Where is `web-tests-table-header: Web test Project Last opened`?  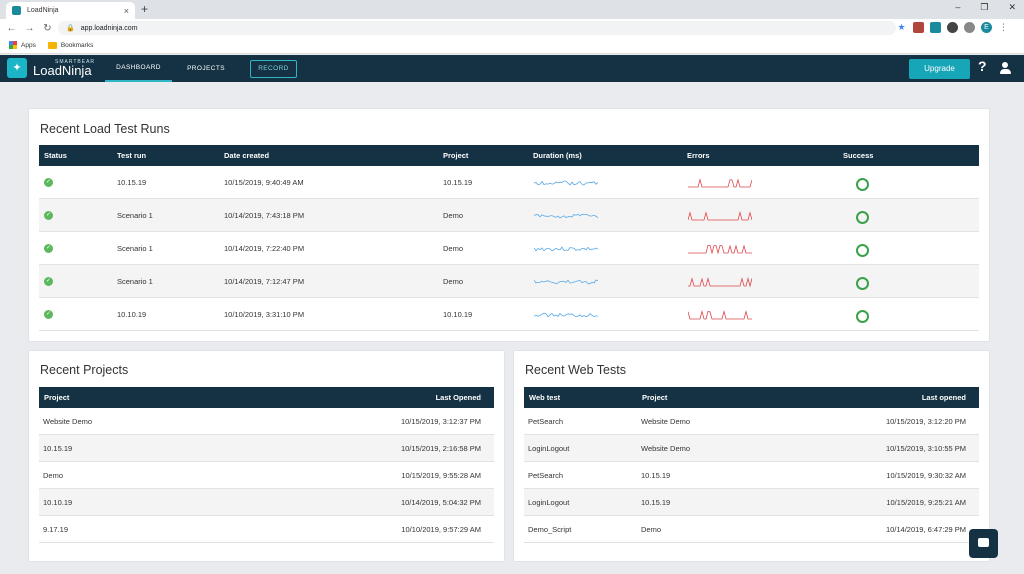
web-tests-table-header: Web test Project Last opened is located at coordinates (751, 397).